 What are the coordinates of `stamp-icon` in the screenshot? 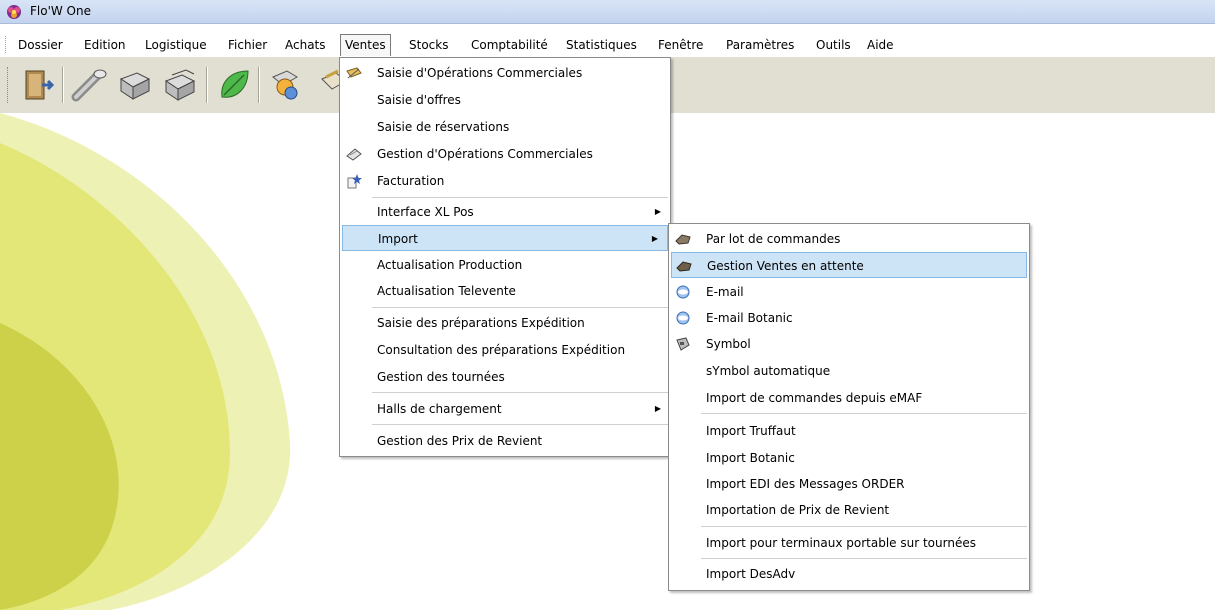 It's located at (354, 154).